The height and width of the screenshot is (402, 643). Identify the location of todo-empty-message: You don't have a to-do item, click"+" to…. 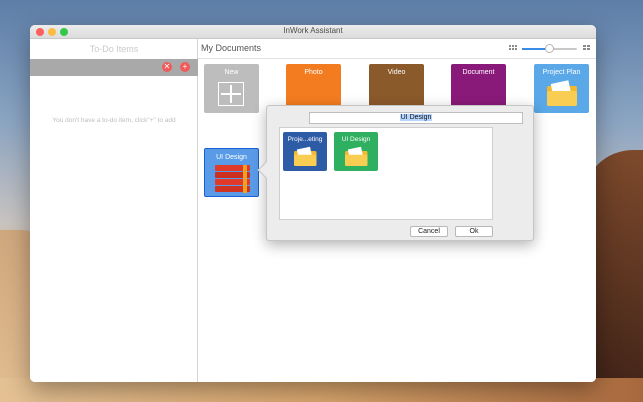
(114, 120).